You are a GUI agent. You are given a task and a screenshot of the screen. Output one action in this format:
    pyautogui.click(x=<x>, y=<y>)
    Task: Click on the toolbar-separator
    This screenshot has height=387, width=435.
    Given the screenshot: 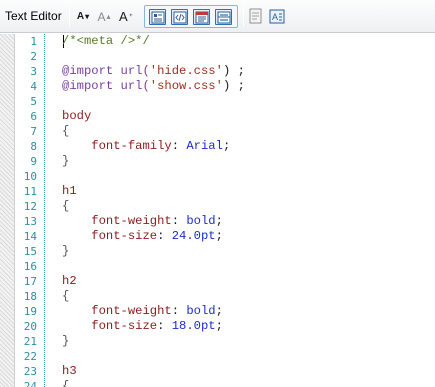 What is the action you would take?
    pyautogui.click(x=243, y=16)
    